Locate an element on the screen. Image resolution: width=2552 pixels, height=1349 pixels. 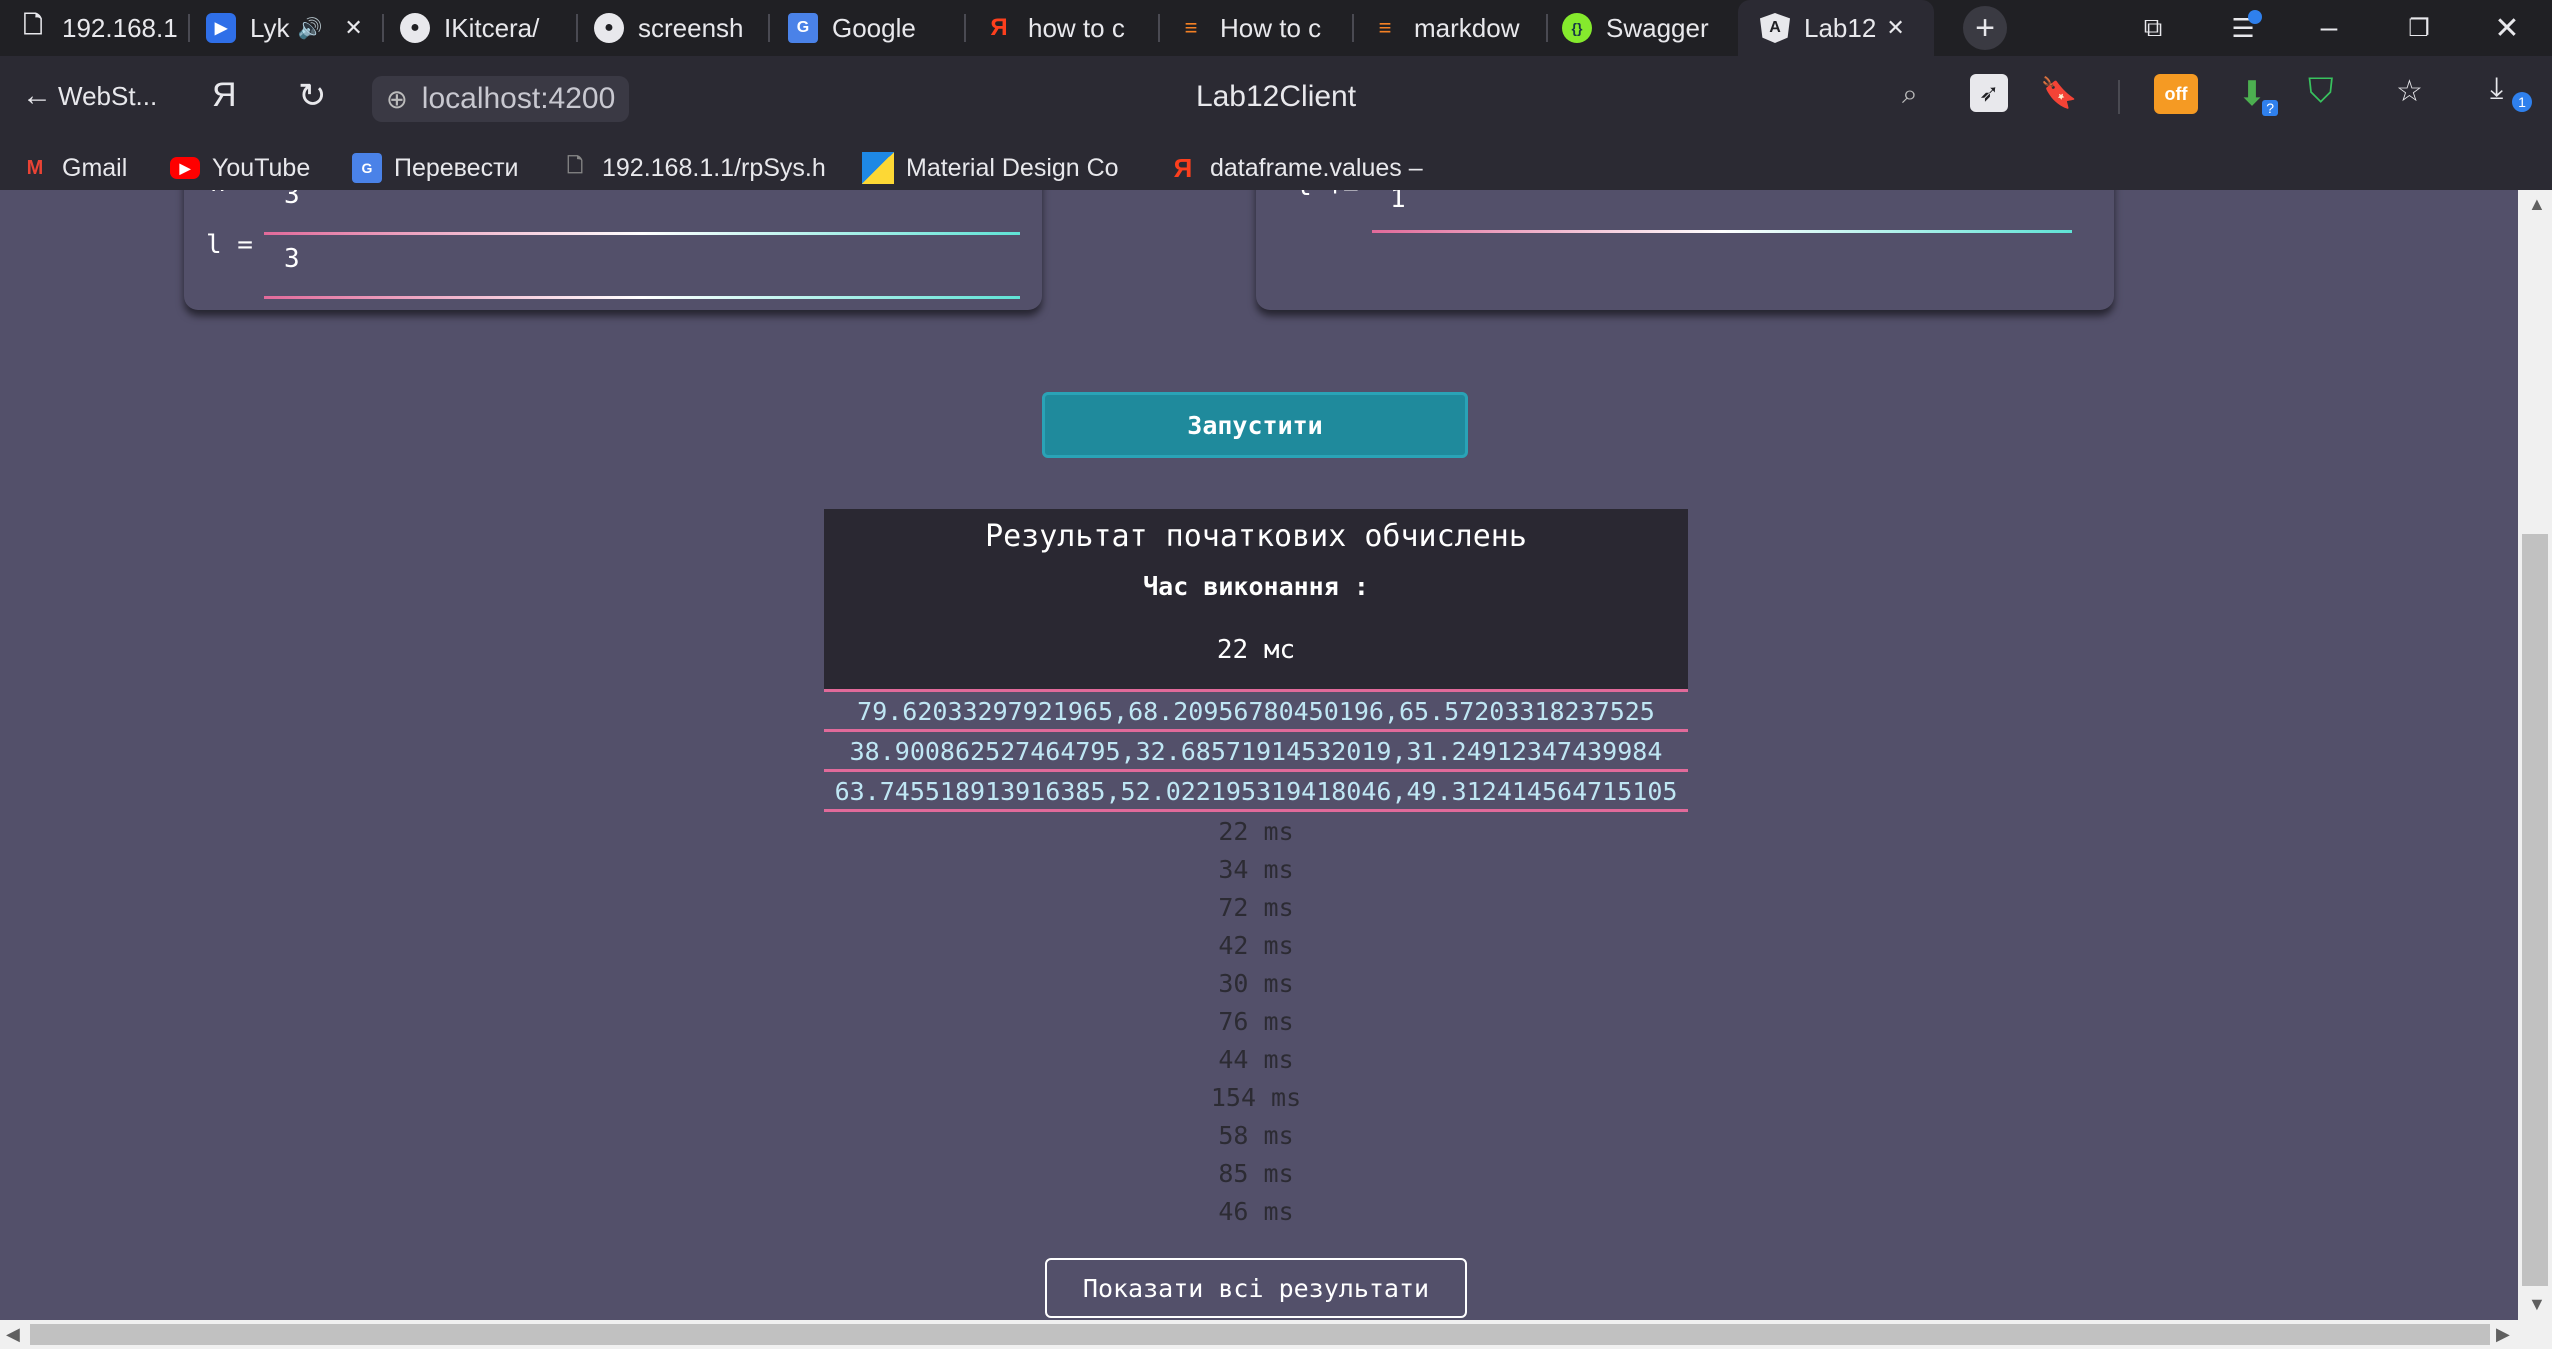
time-row: 30 ms is located at coordinates (1256, 983).